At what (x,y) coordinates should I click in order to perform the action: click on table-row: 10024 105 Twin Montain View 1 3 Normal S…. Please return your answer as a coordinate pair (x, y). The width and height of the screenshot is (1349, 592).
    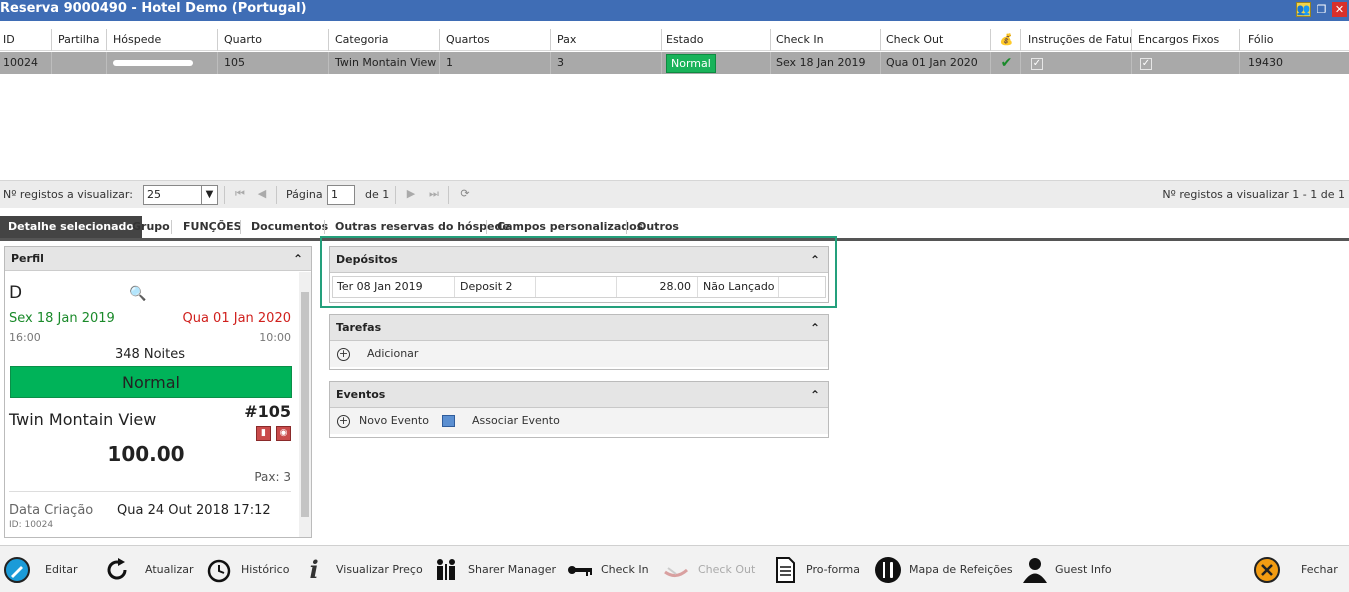
    Looking at the image, I should click on (674, 63).